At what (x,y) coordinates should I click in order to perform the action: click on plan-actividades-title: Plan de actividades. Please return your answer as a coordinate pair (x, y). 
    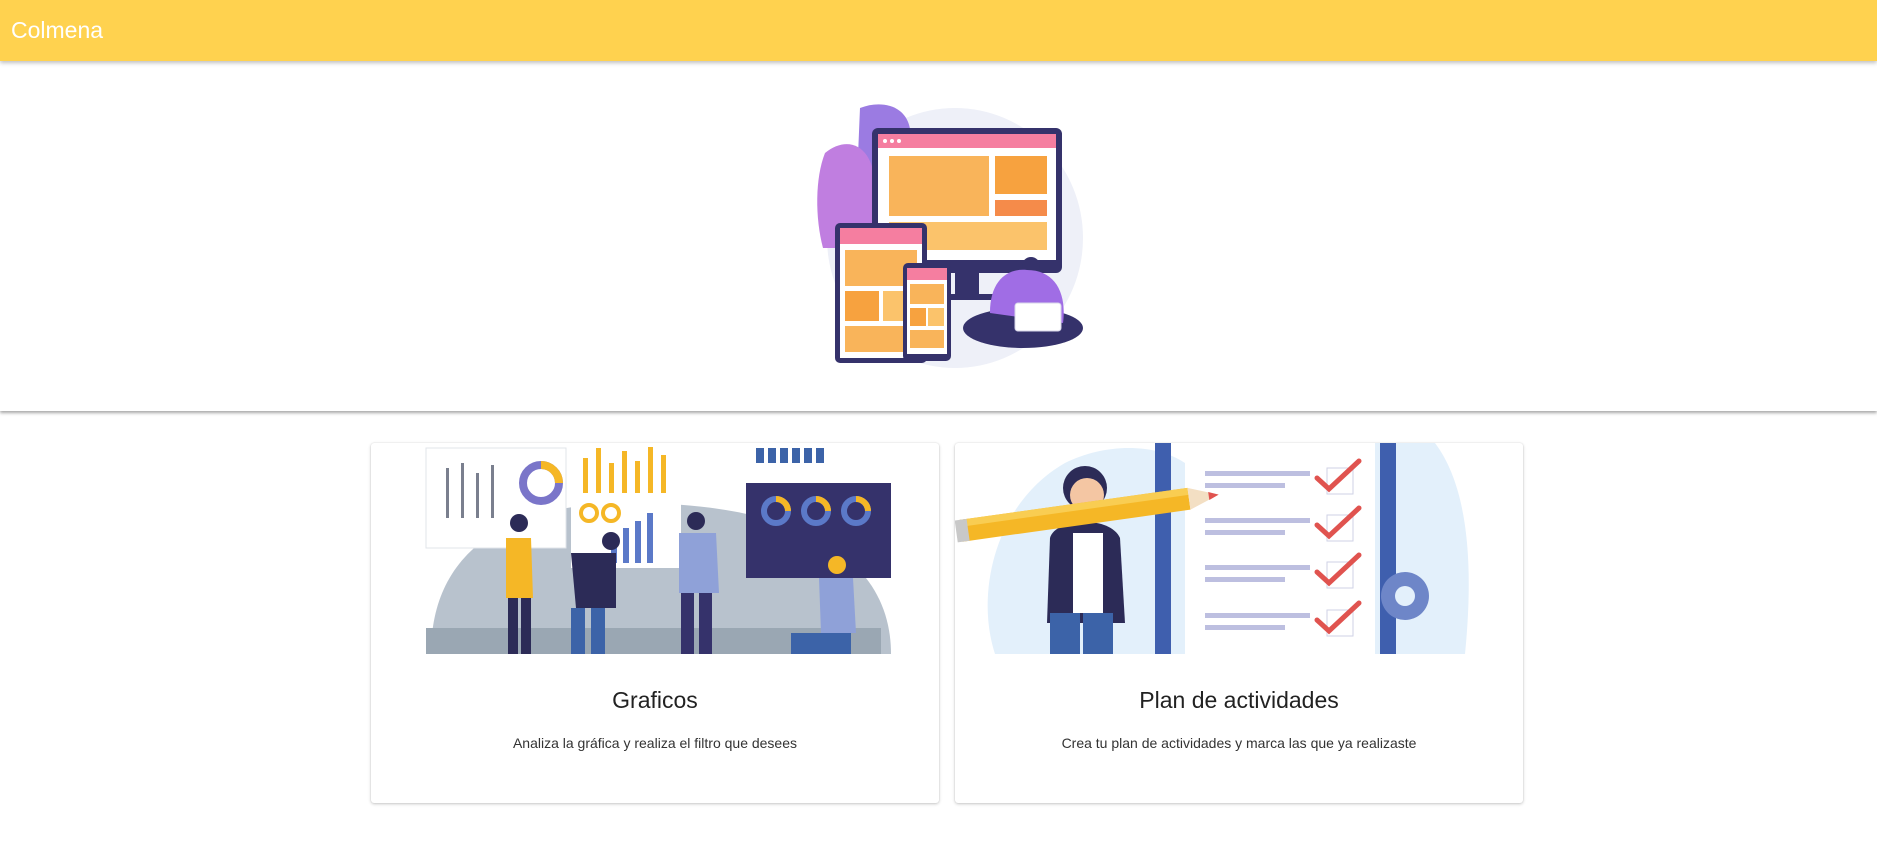
    Looking at the image, I should click on (1239, 700).